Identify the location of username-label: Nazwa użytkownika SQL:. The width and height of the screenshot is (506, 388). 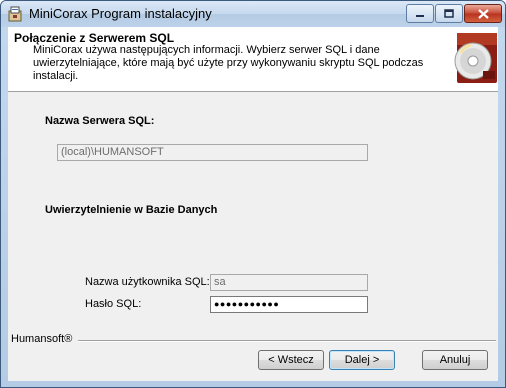
(147, 282).